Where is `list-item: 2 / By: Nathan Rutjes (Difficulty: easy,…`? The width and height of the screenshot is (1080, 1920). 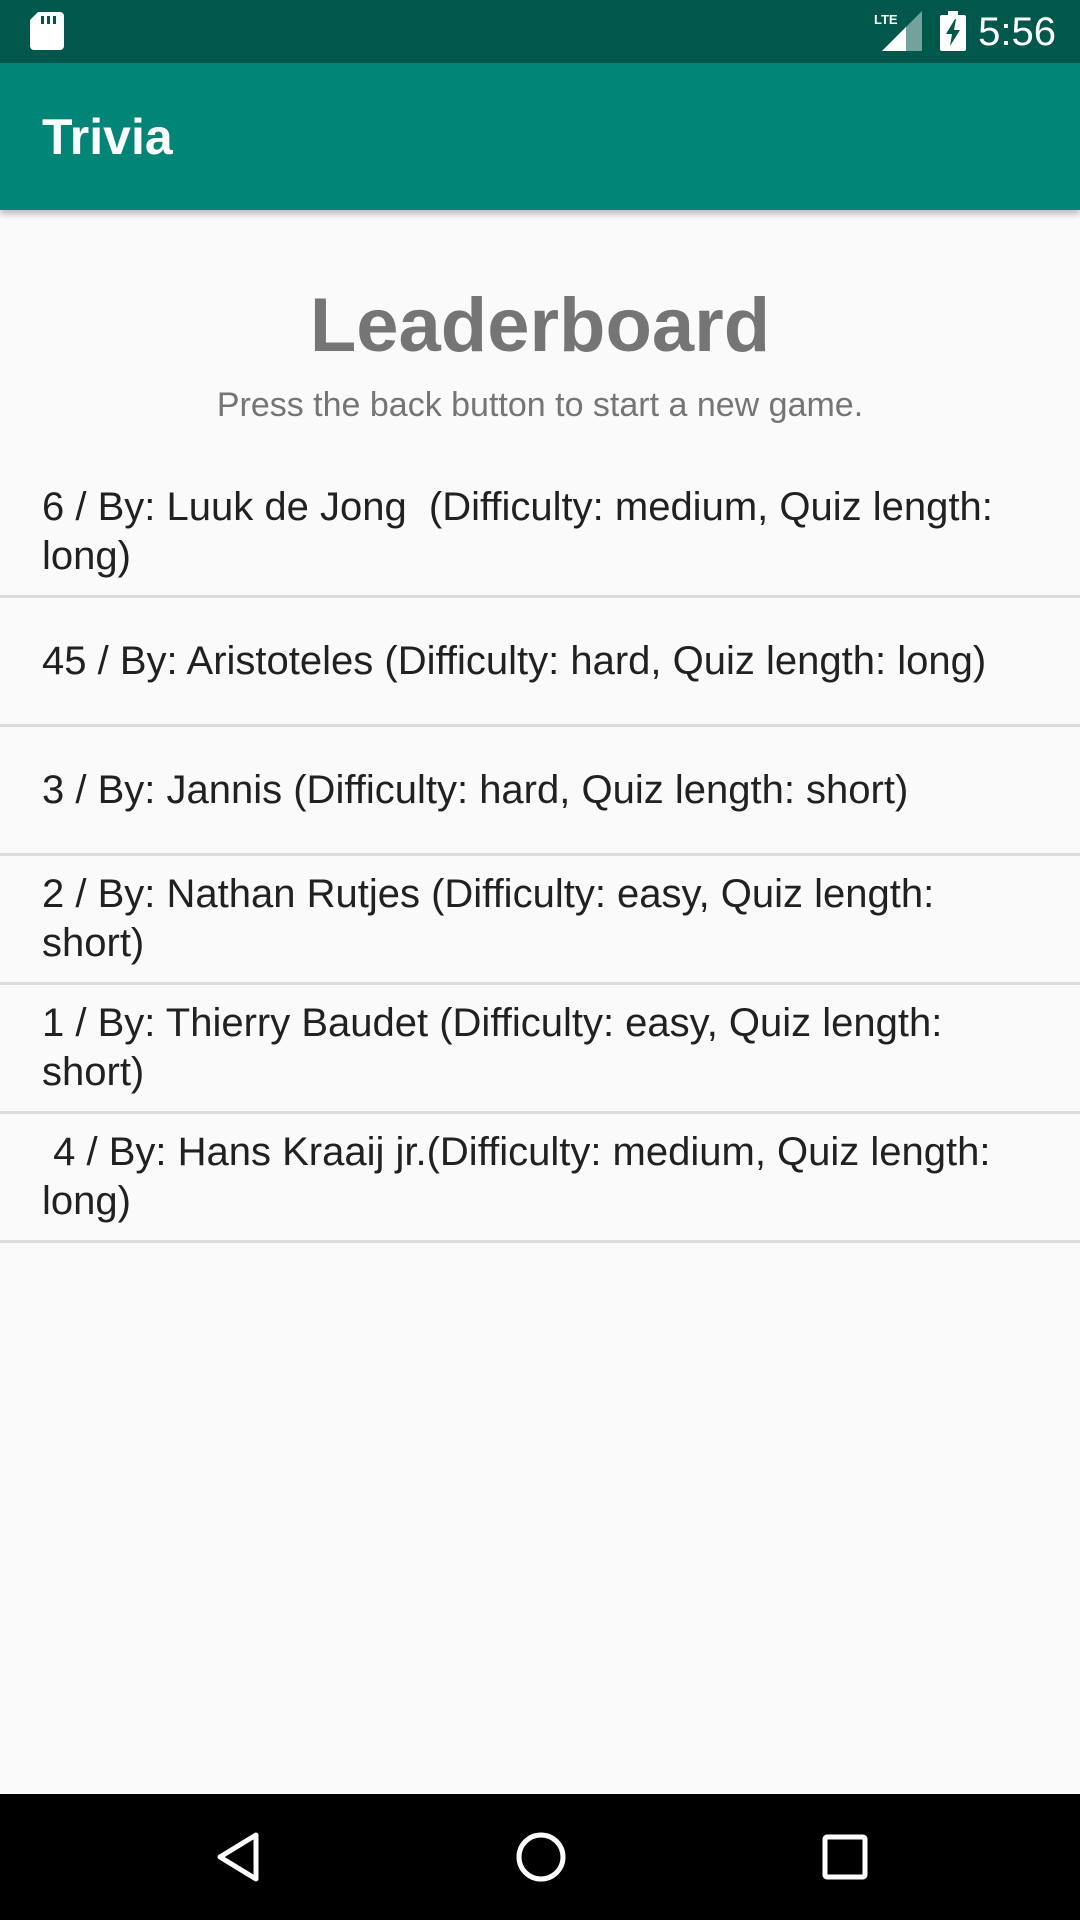
list-item: 2 / By: Nathan Rutjes (Difficulty: easy,… is located at coordinates (540, 920).